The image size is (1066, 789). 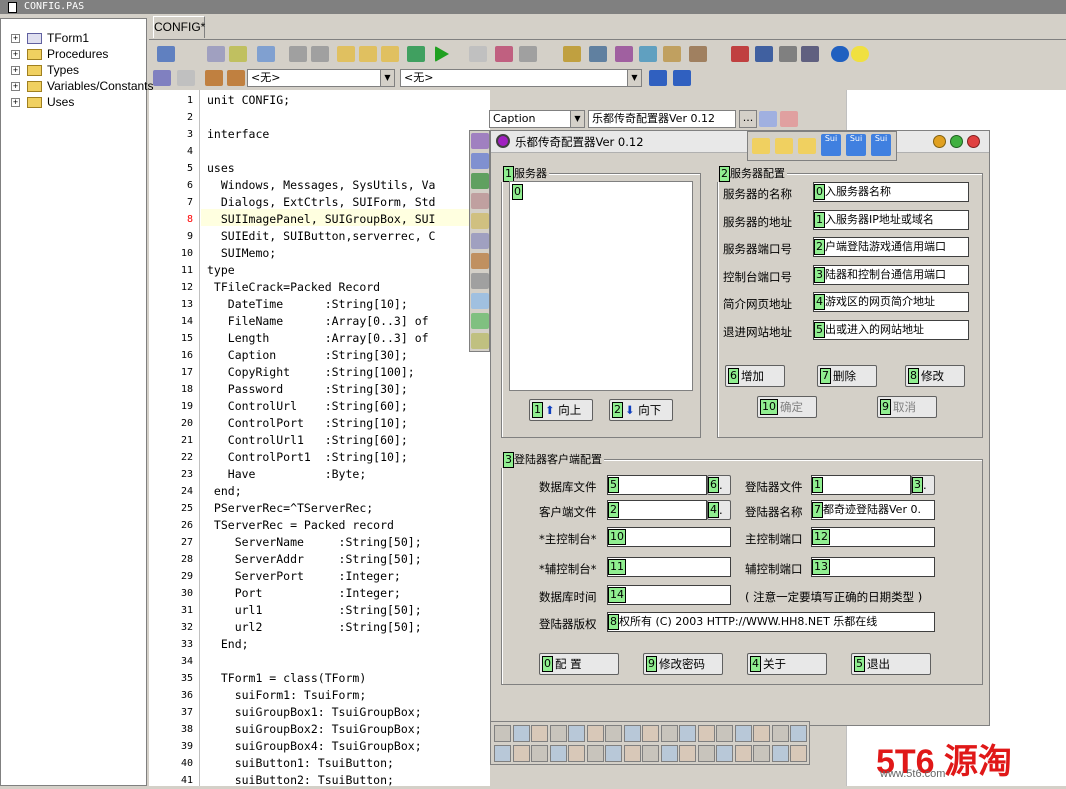 What do you see at coordinates (248, 100) in the screenshot?
I see `code-line: unit CONFIG;` at bounding box center [248, 100].